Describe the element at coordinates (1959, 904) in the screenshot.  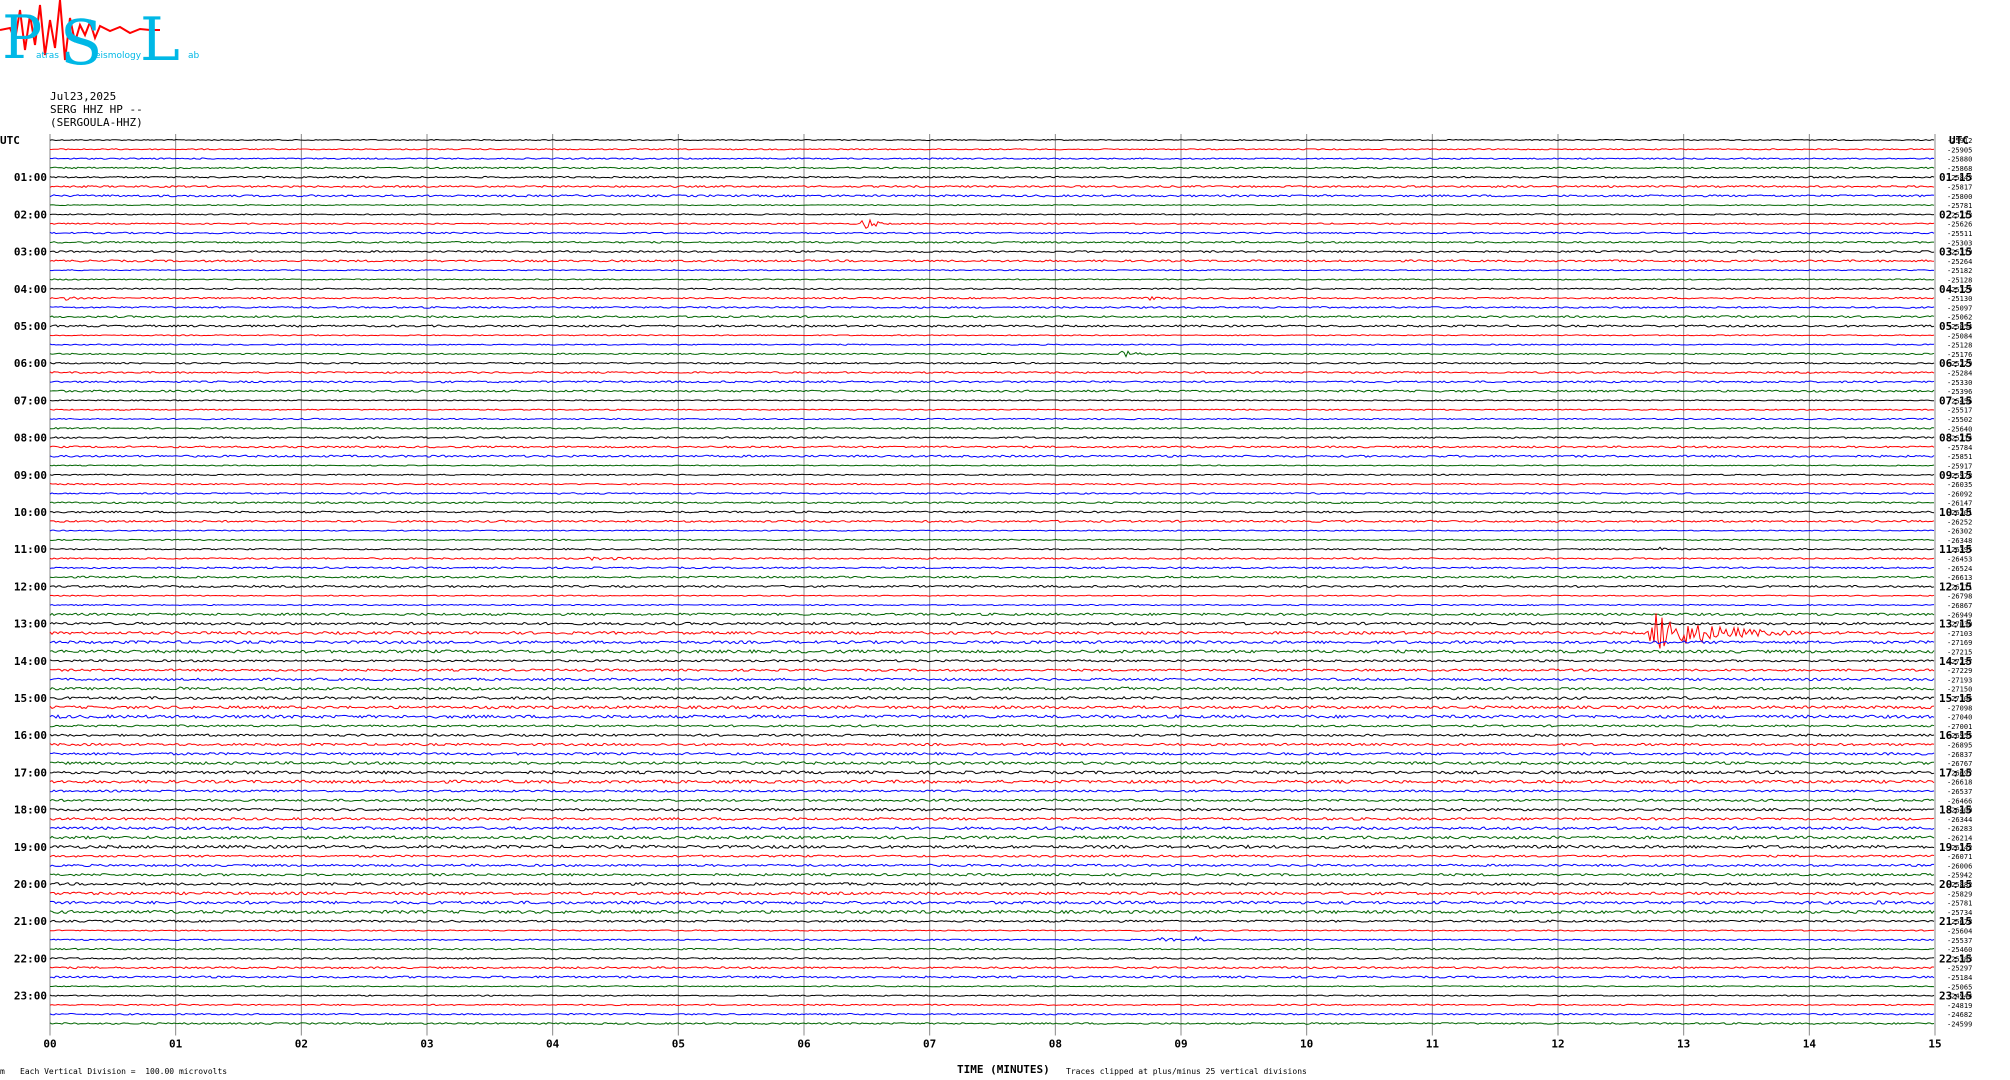
I see `trace-offset-label: -25781` at that location.